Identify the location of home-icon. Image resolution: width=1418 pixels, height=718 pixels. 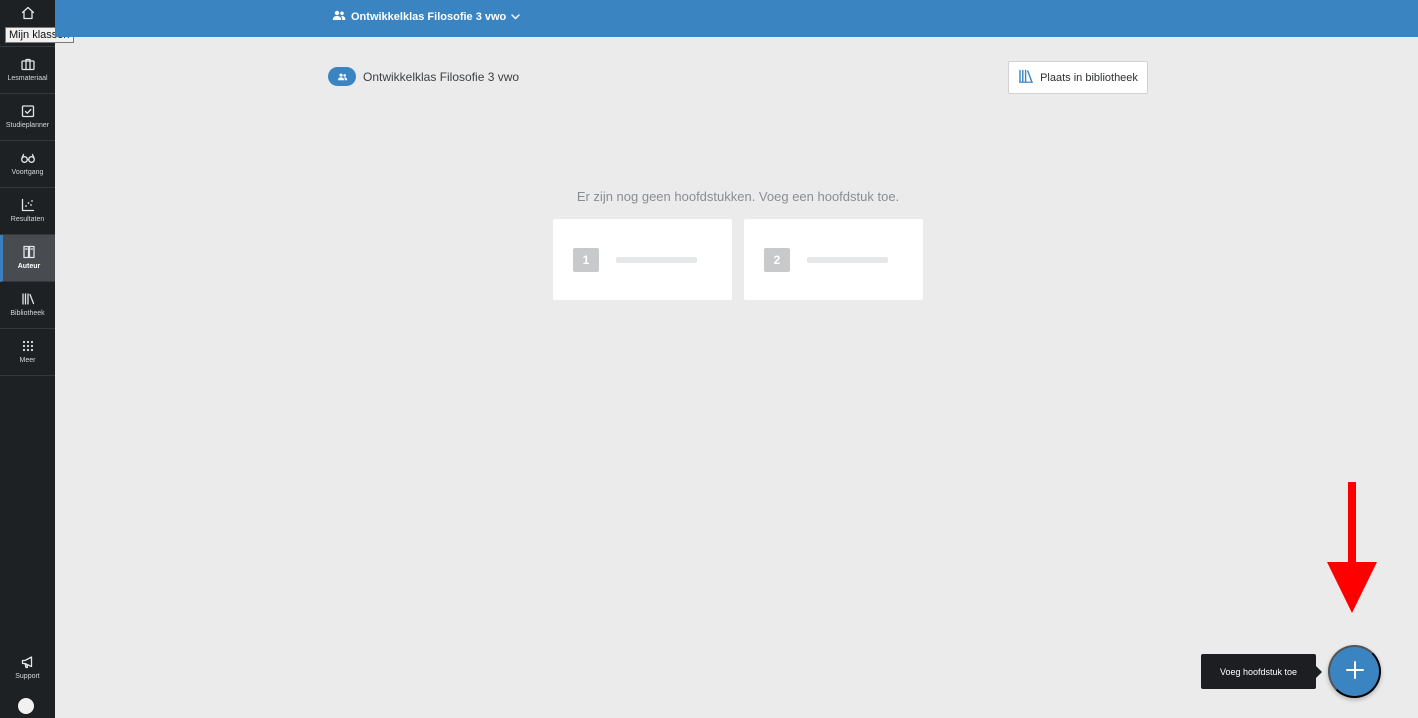
(28, 13).